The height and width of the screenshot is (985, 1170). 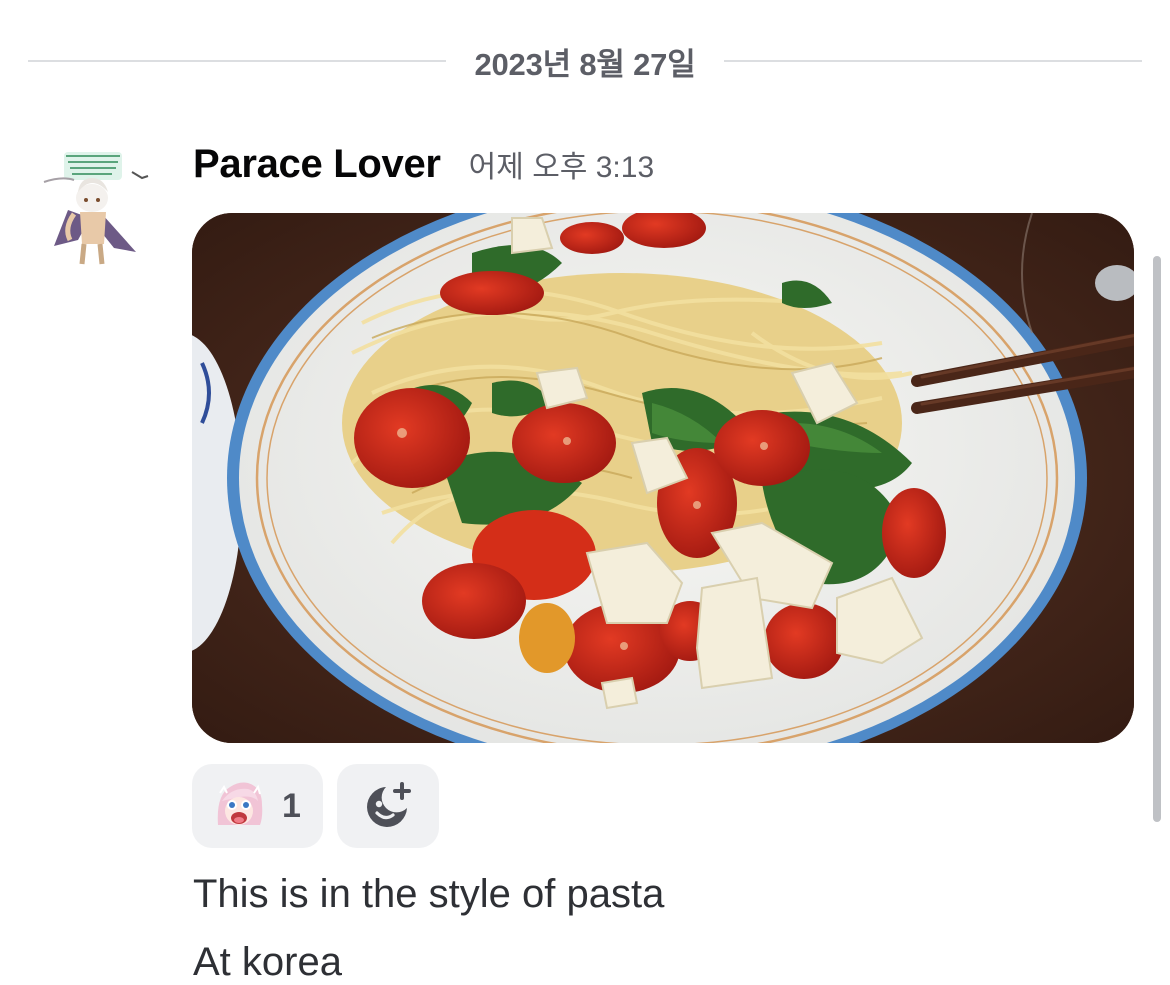 I want to click on scrollbar-thumb, so click(x=1157, y=539).